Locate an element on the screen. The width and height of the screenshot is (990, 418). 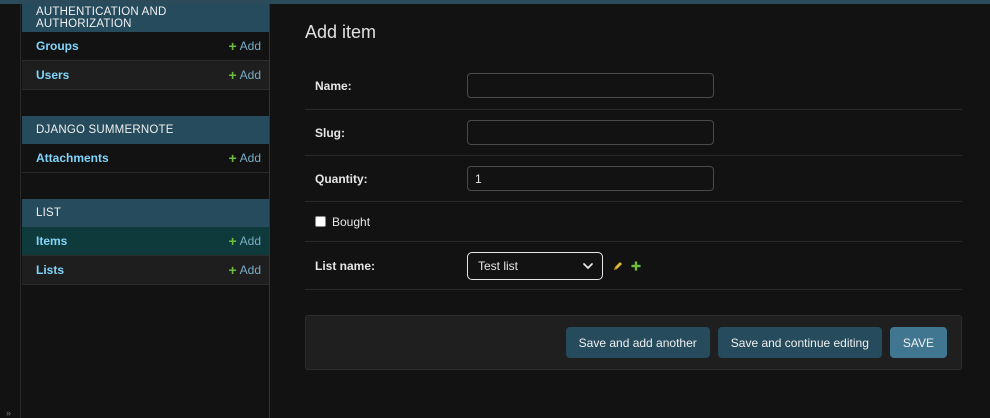
sidebar-toggle-strip: » is located at coordinates (10, 211).